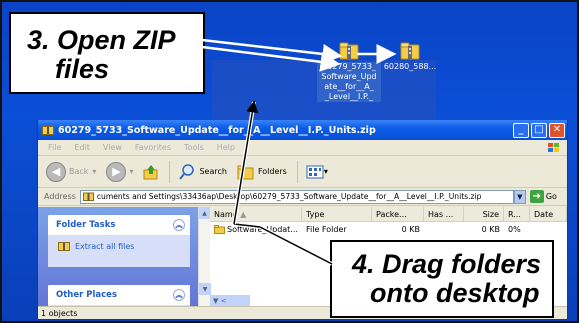 The height and width of the screenshot is (323, 579). I want to click on arrow-drag-path, so click(282, 183).